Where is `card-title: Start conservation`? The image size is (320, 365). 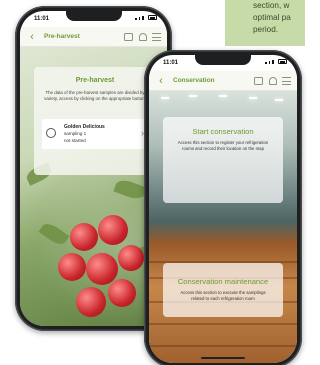
card-title: Start conservation is located at coordinates (223, 131).